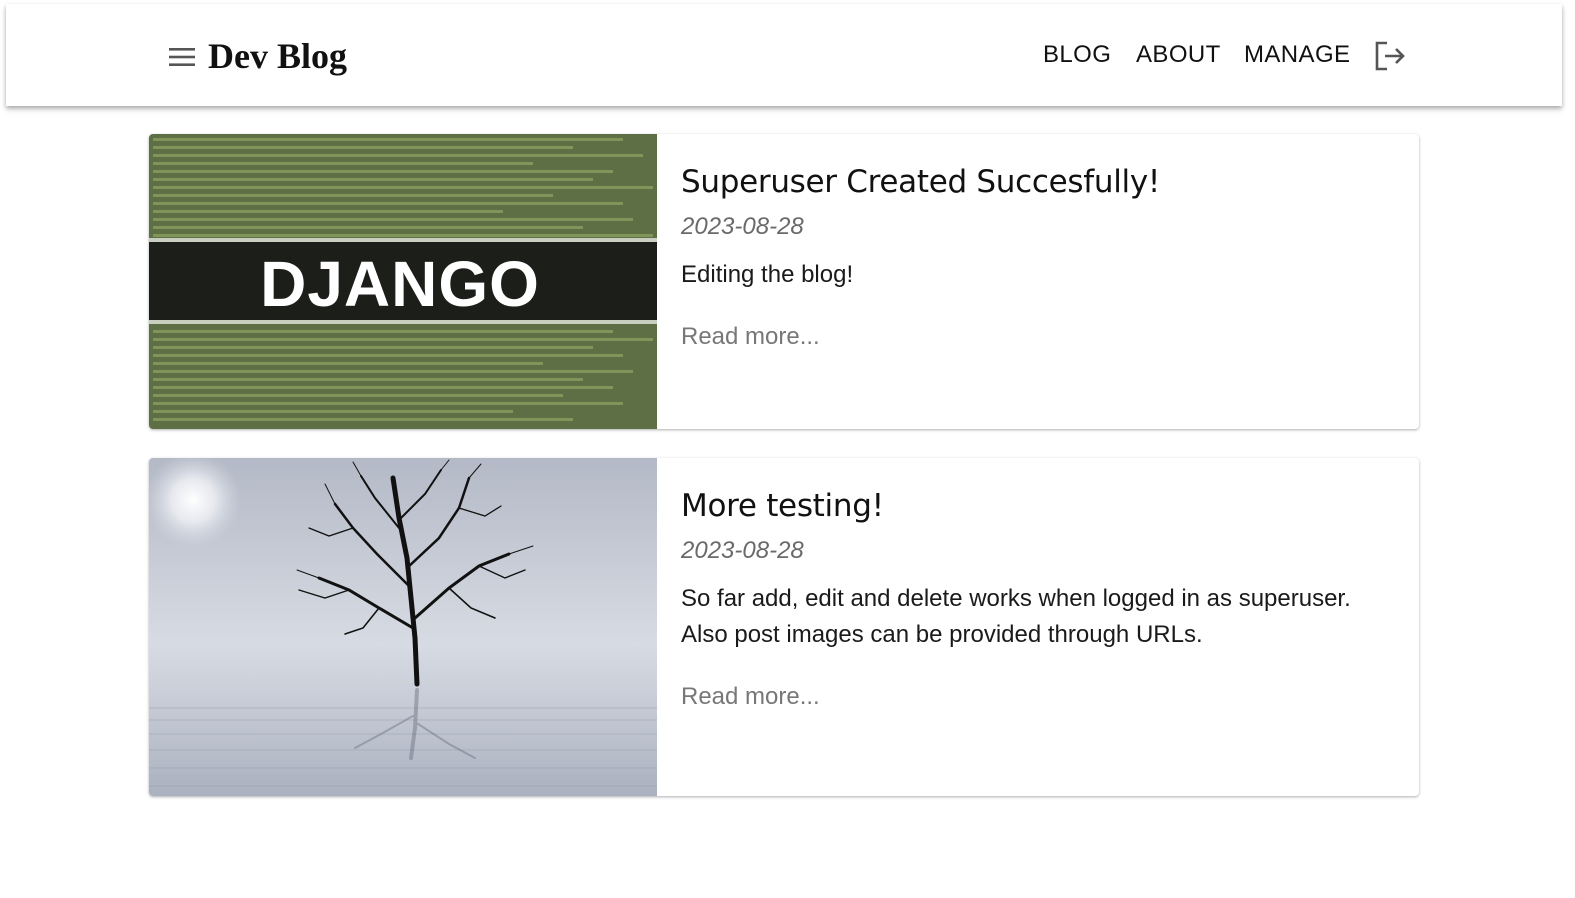  What do you see at coordinates (767, 274) in the screenshot?
I see `post-excerpt: Editing the blog!` at bounding box center [767, 274].